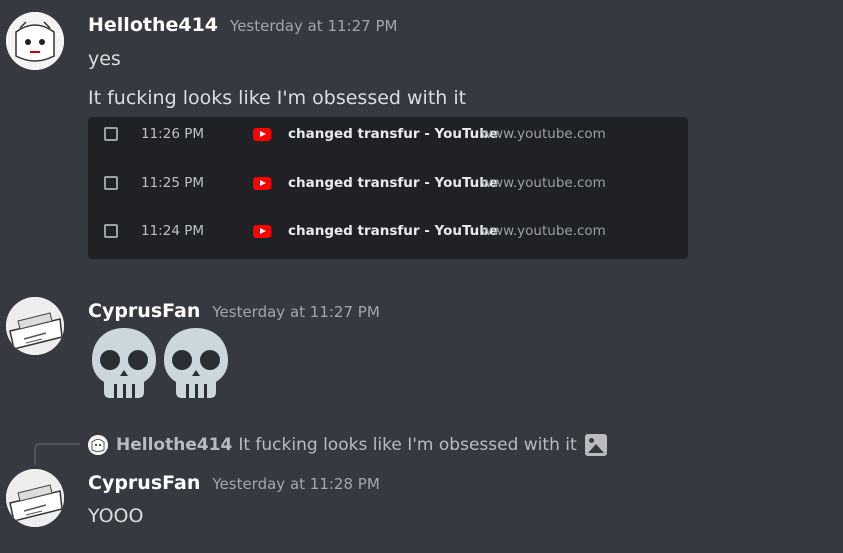 Image resolution: width=843 pixels, height=553 pixels. Describe the element at coordinates (174, 445) in the screenshot. I see `reply-username: Hellothe414` at that location.